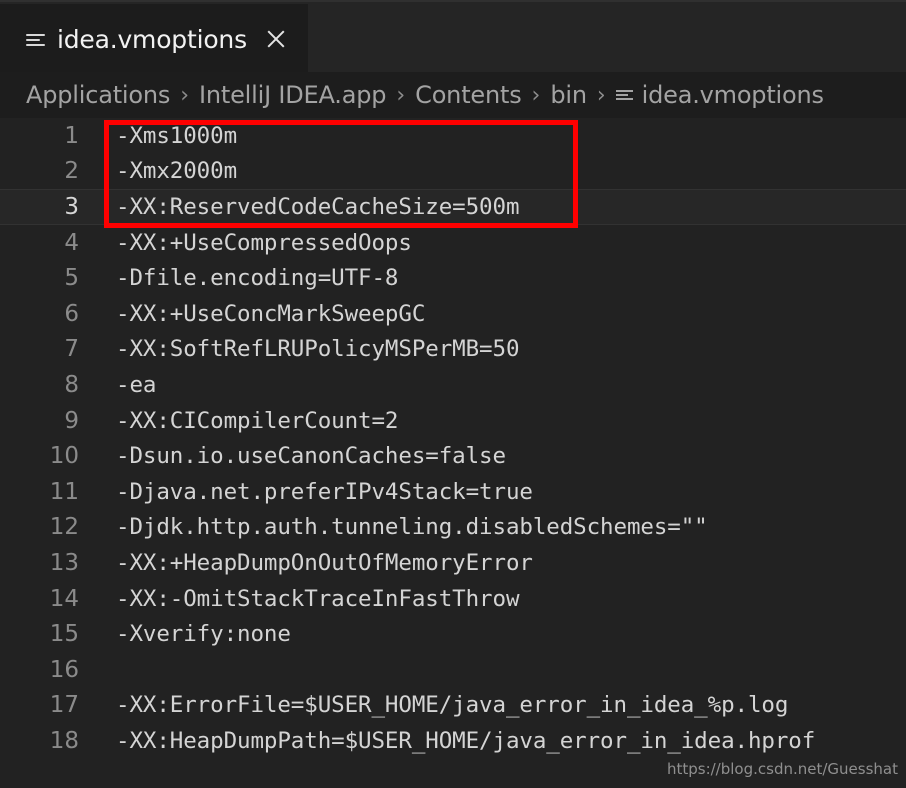 The image size is (906, 788). I want to click on line-number: 13, so click(64, 562).